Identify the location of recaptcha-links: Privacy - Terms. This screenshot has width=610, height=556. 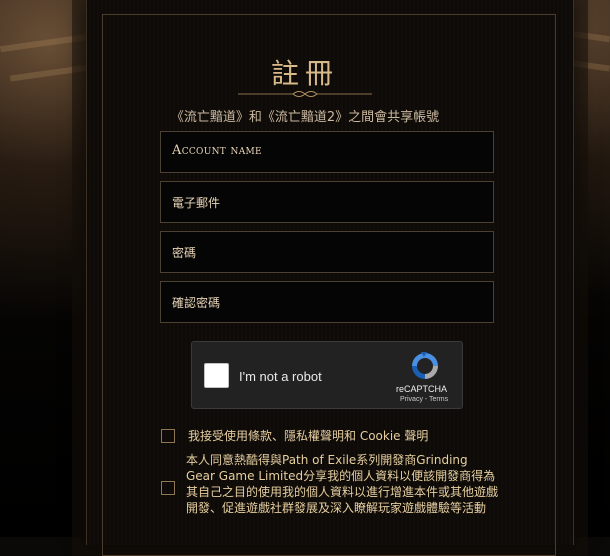
(424, 399).